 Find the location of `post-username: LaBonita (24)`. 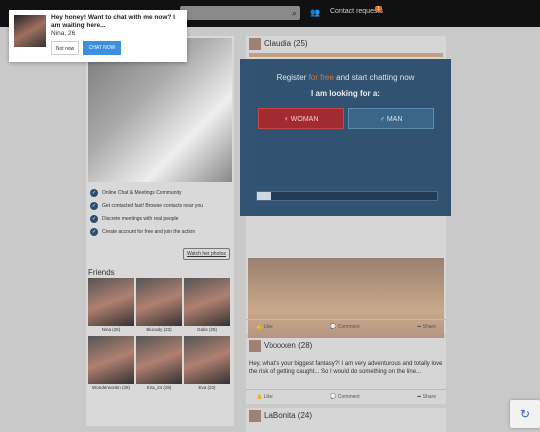

post-username: LaBonita (24) is located at coordinates (288, 415).